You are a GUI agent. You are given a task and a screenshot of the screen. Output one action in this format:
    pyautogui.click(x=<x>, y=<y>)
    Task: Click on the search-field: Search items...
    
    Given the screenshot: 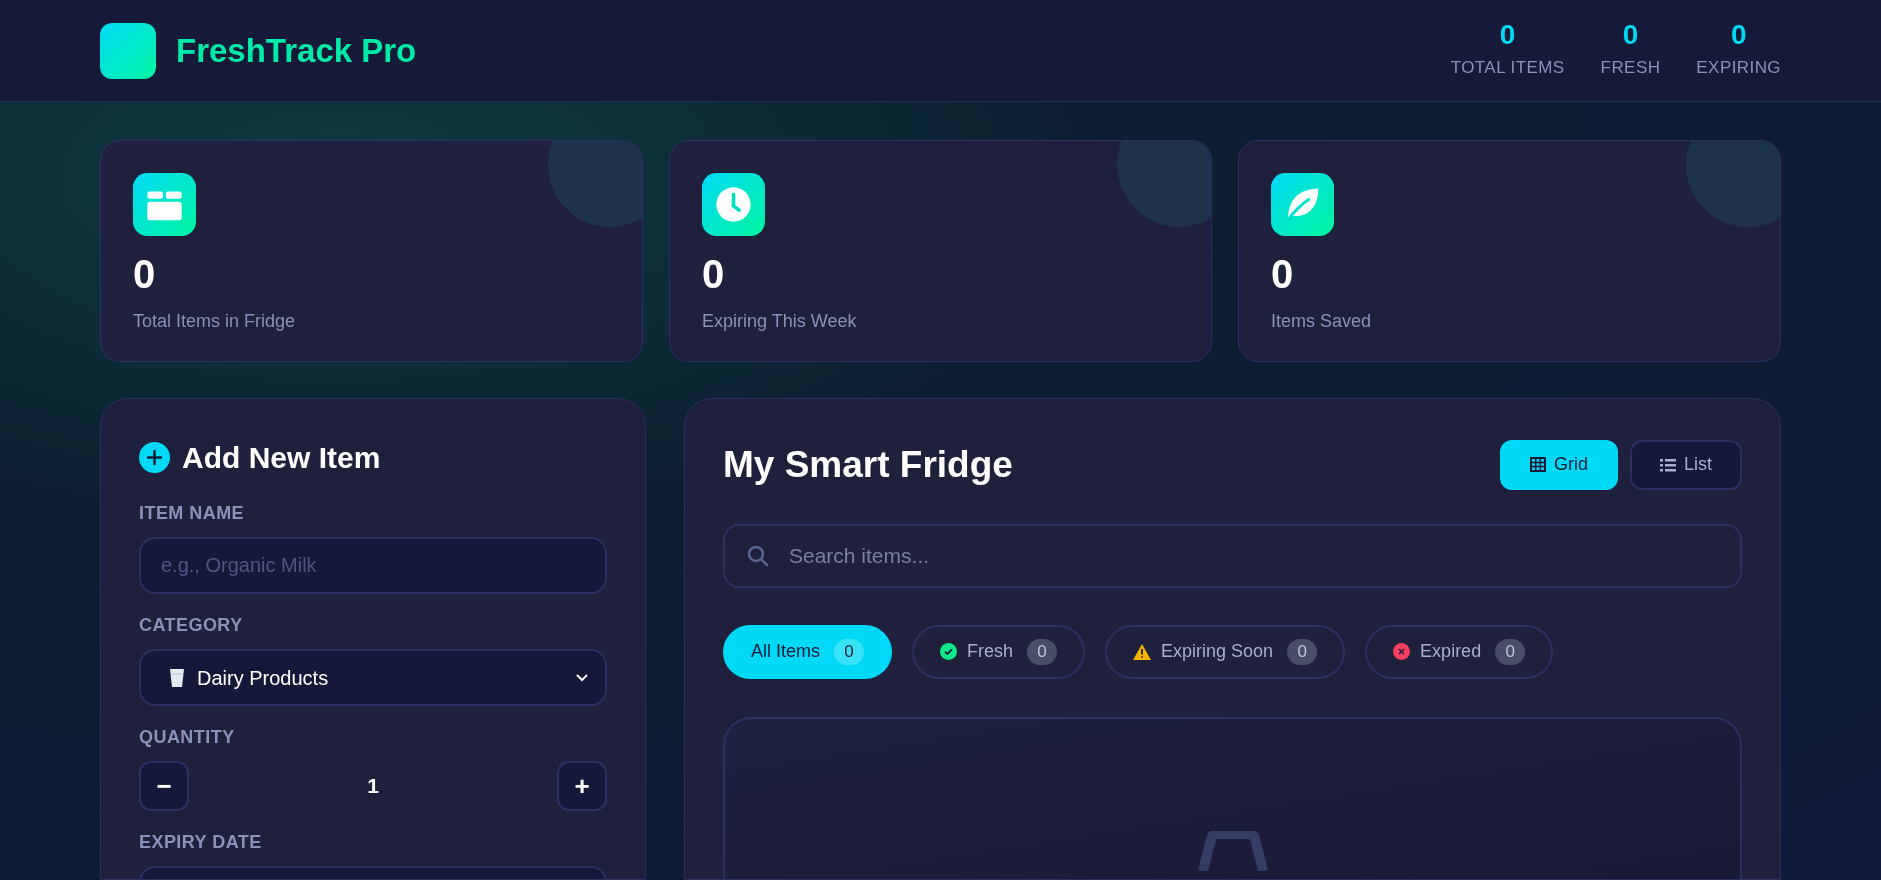 What is the action you would take?
    pyautogui.click(x=1232, y=555)
    